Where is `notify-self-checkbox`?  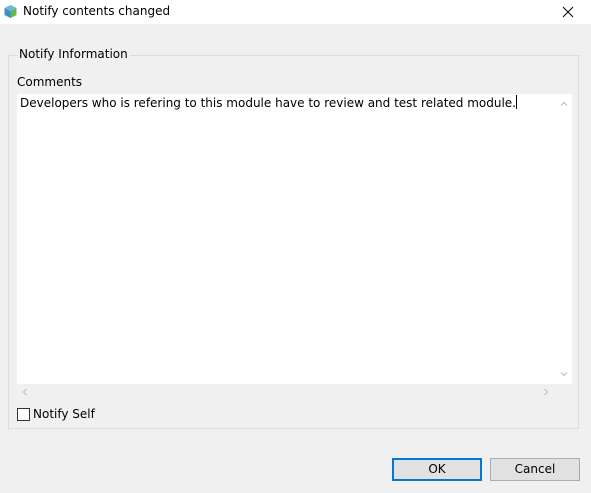 notify-self-checkbox is located at coordinates (23, 414).